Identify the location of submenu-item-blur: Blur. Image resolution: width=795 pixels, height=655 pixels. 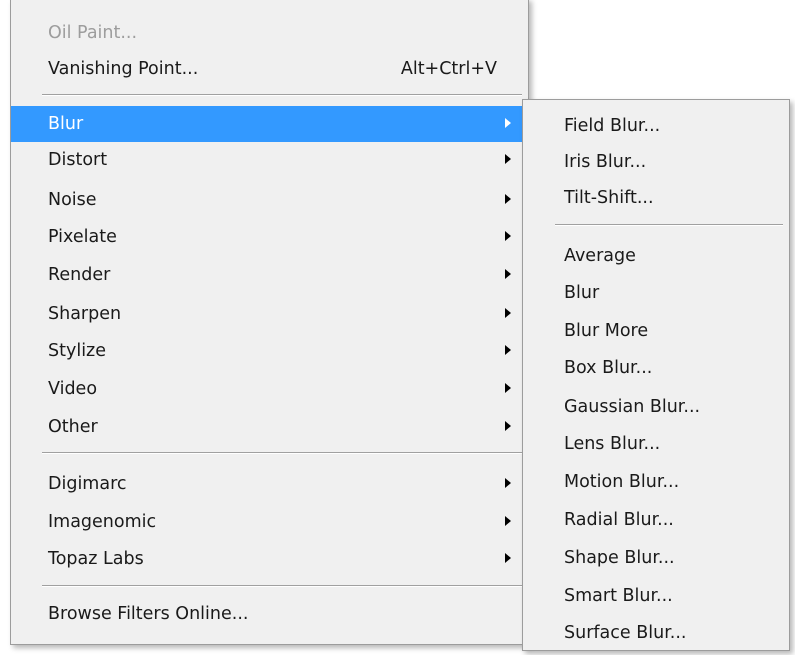
(656, 293).